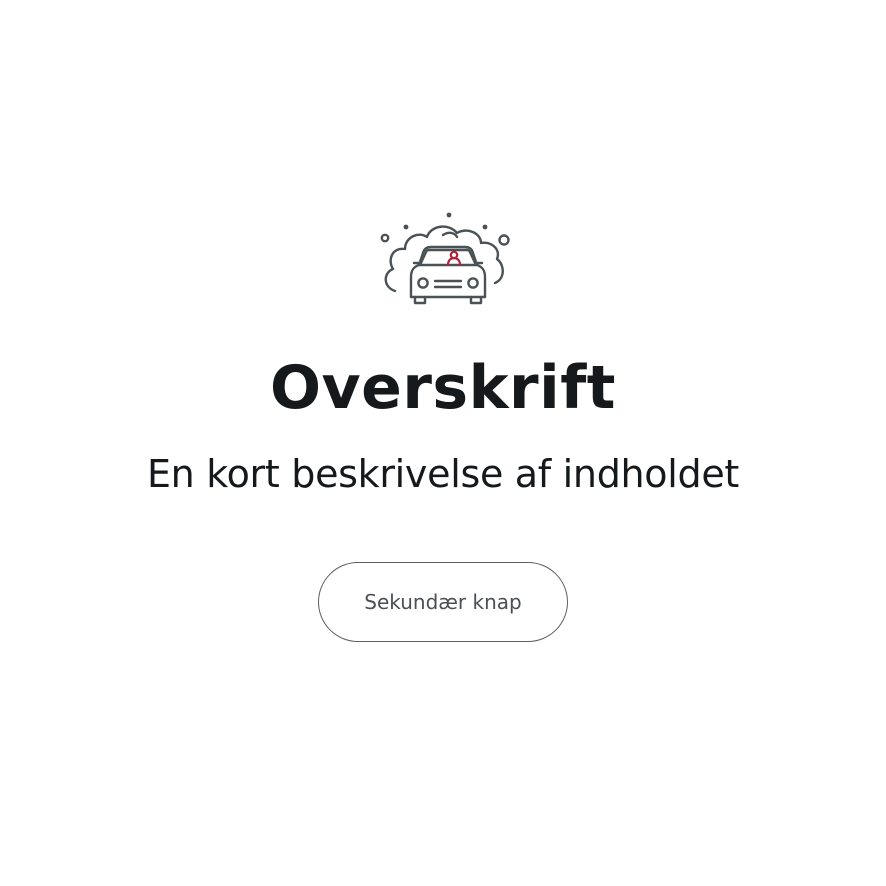 The height and width of the screenshot is (886, 886). What do you see at coordinates (443, 602) in the screenshot?
I see `secondary-button: Sekundær knap` at bounding box center [443, 602].